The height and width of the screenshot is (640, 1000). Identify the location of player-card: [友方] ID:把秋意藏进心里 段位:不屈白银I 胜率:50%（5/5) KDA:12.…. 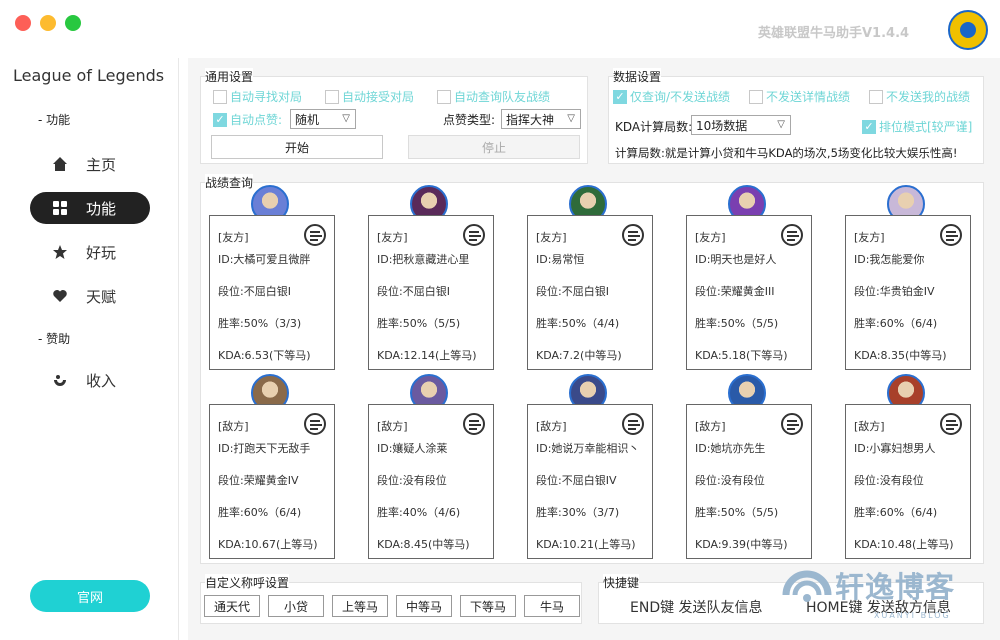
(431, 292).